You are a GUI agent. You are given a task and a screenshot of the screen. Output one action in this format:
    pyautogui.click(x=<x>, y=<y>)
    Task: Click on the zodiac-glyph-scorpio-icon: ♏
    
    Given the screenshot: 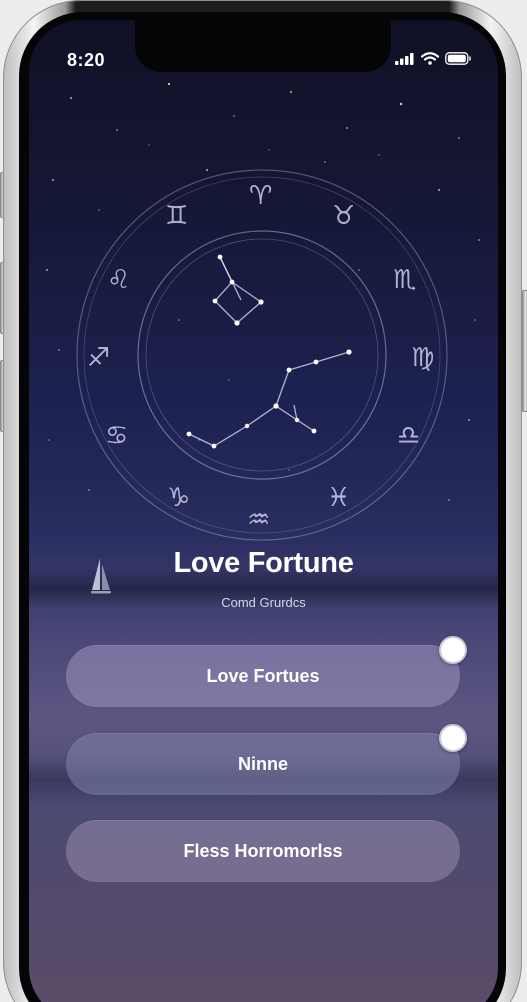 What is the action you would take?
    pyautogui.click(x=405, y=279)
    